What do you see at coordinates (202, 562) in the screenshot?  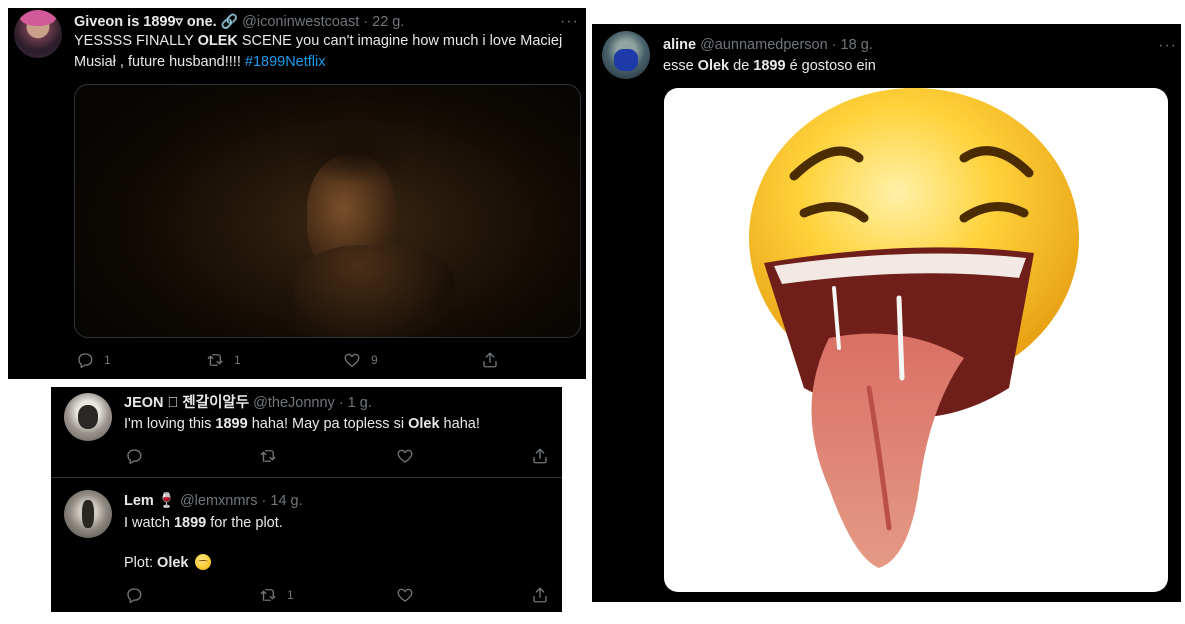 I see `emoji-icon` at bounding box center [202, 562].